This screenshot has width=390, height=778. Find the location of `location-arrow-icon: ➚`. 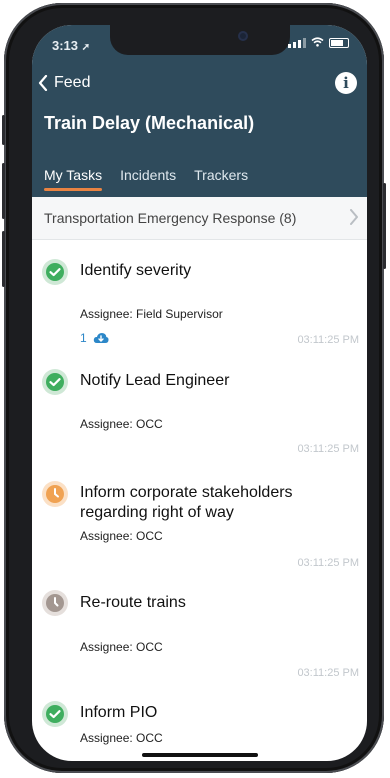

location-arrow-icon: ➚ is located at coordinates (86, 47).